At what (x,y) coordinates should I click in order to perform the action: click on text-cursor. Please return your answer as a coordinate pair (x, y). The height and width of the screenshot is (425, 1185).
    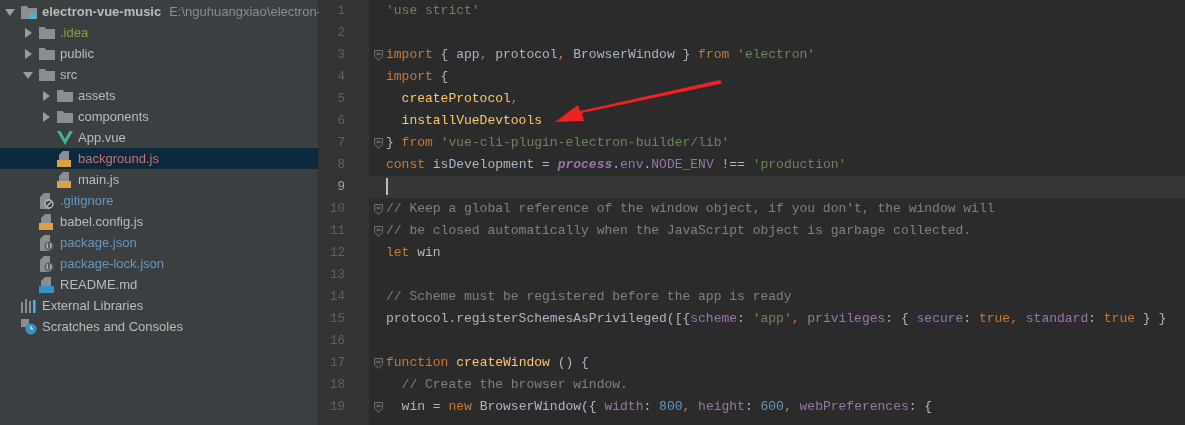
    Looking at the image, I should click on (387, 187).